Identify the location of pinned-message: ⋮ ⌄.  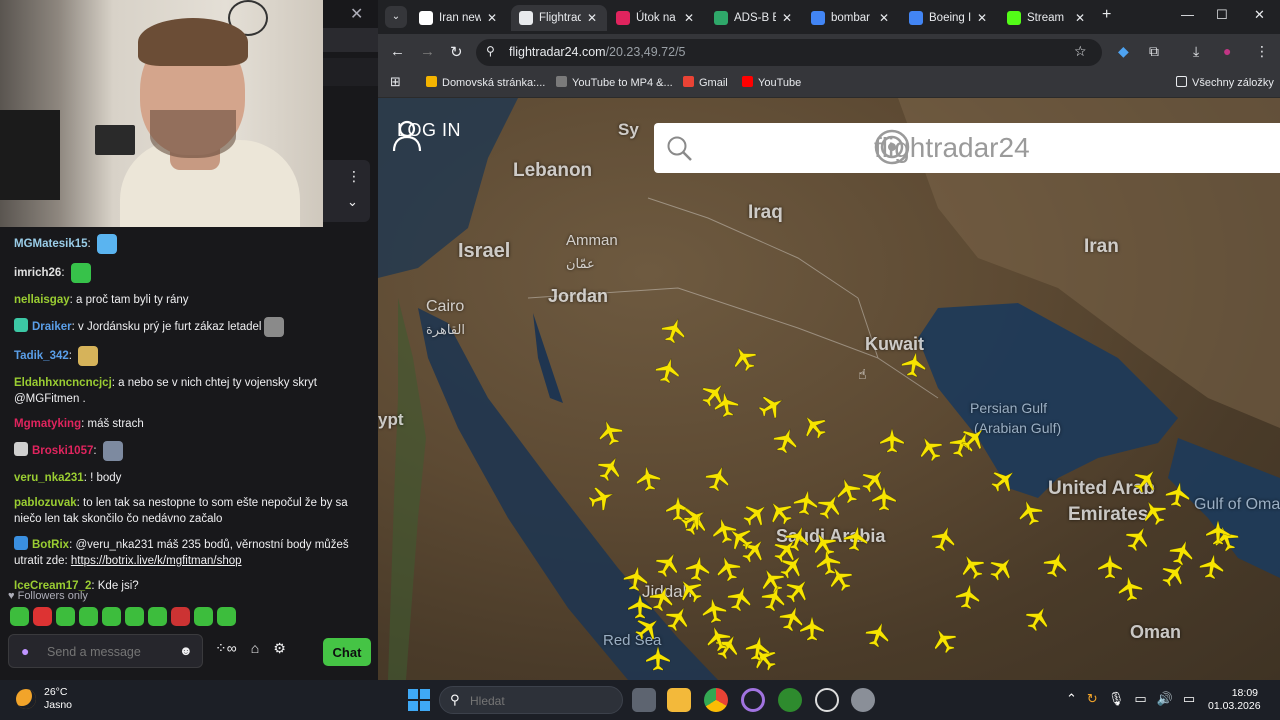
(346, 191).